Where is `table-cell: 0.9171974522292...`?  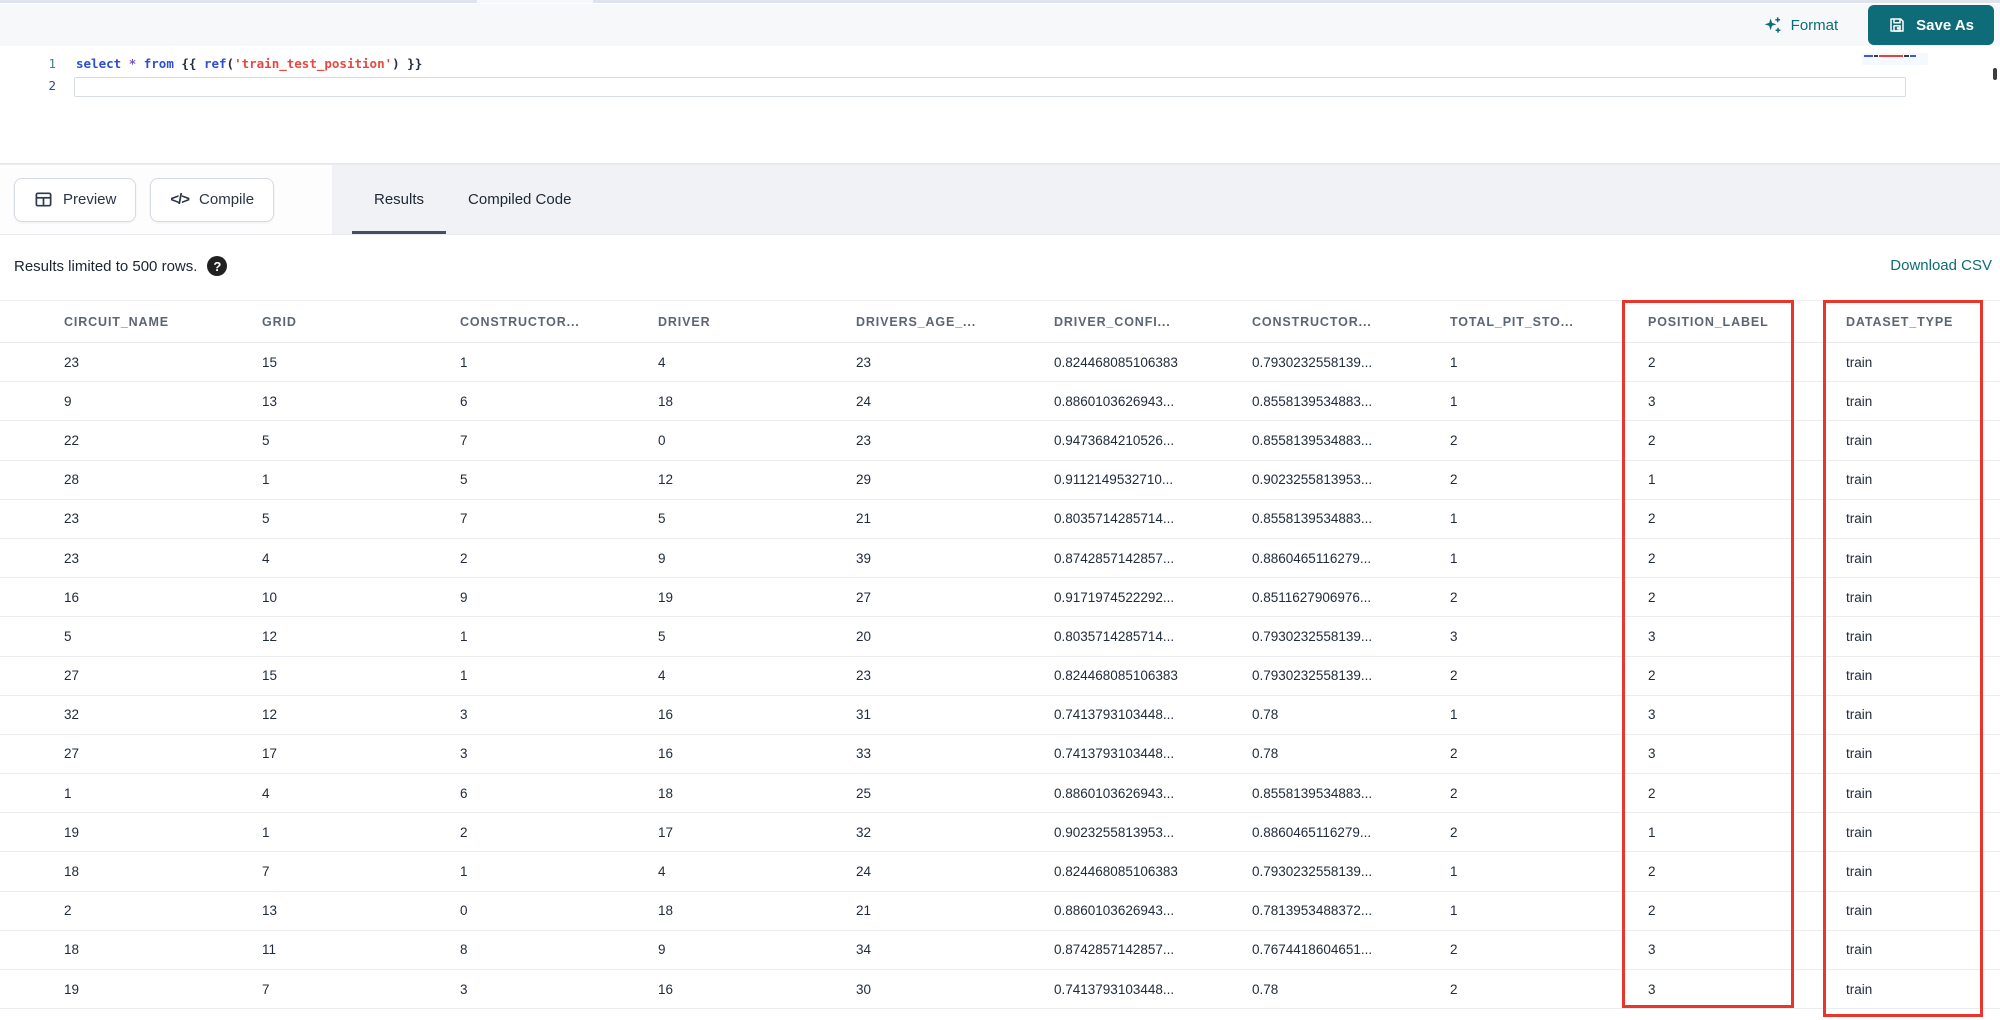 table-cell: 0.9171974522292... is located at coordinates (1114, 597).